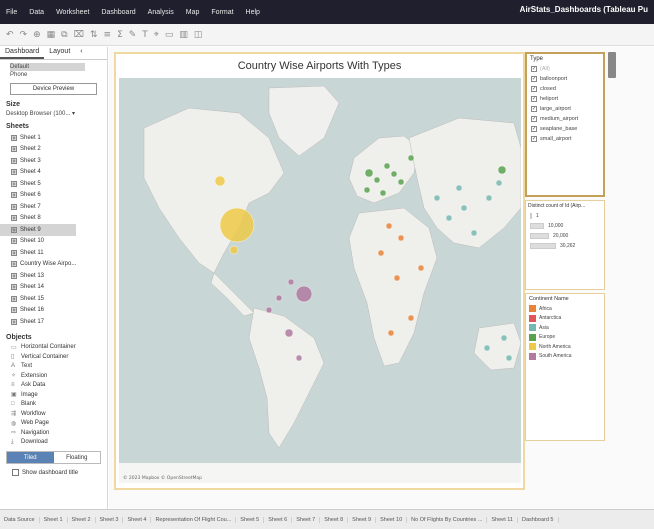  Describe the element at coordinates (53, 322) in the screenshot. I see `sheet-item: ▦ Sheet 17` at that location.